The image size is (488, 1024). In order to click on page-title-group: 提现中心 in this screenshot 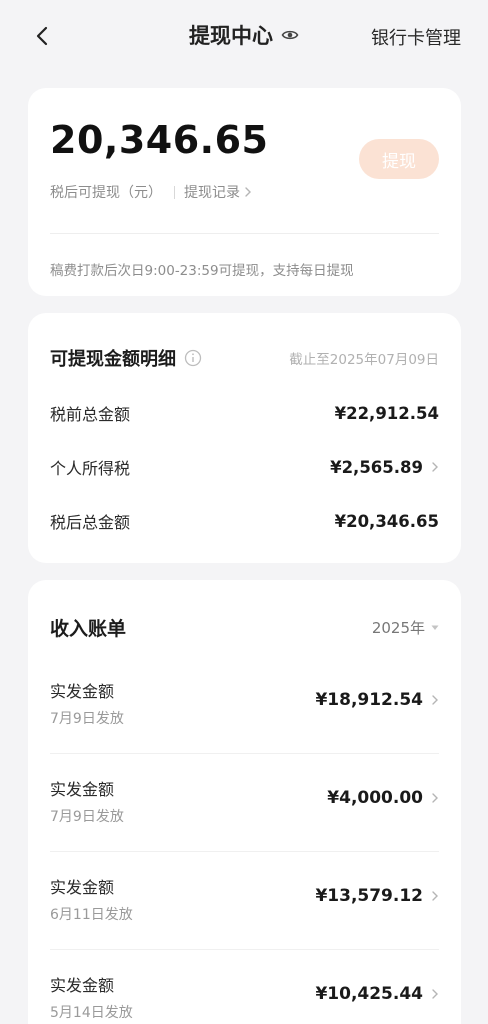, I will do `click(244, 35)`.